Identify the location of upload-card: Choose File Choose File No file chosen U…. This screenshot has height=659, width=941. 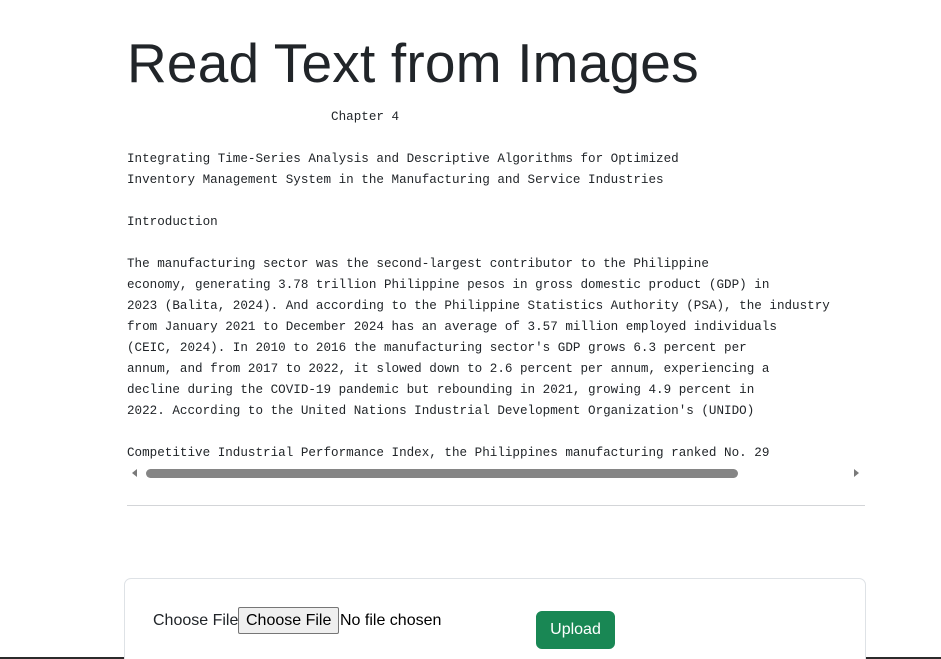
(495, 618).